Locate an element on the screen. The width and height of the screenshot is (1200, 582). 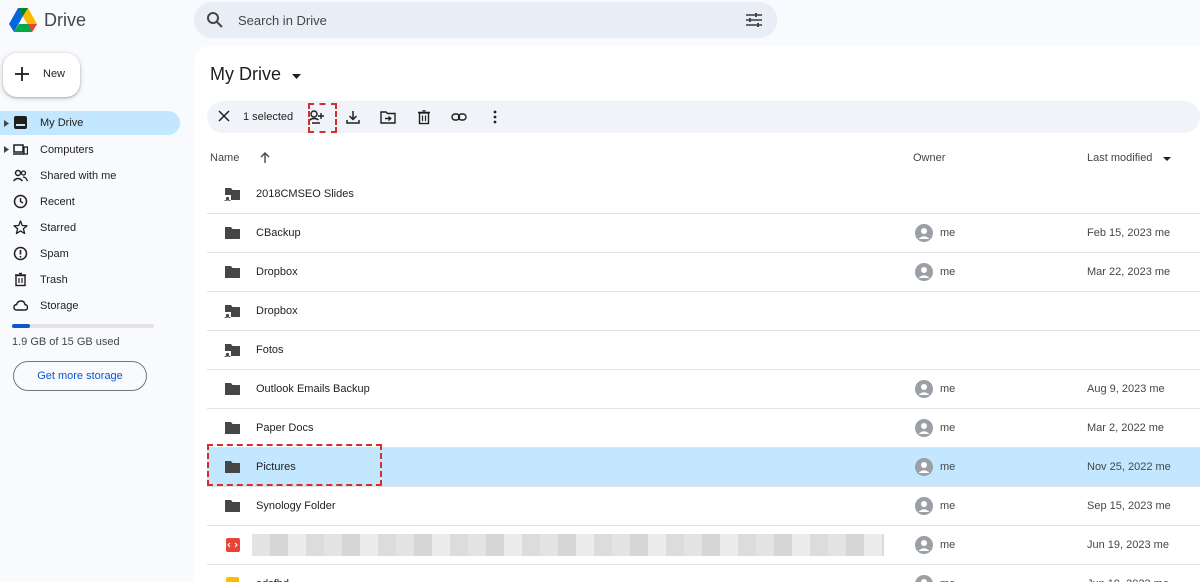
redacted-file-name is located at coordinates (568, 545).